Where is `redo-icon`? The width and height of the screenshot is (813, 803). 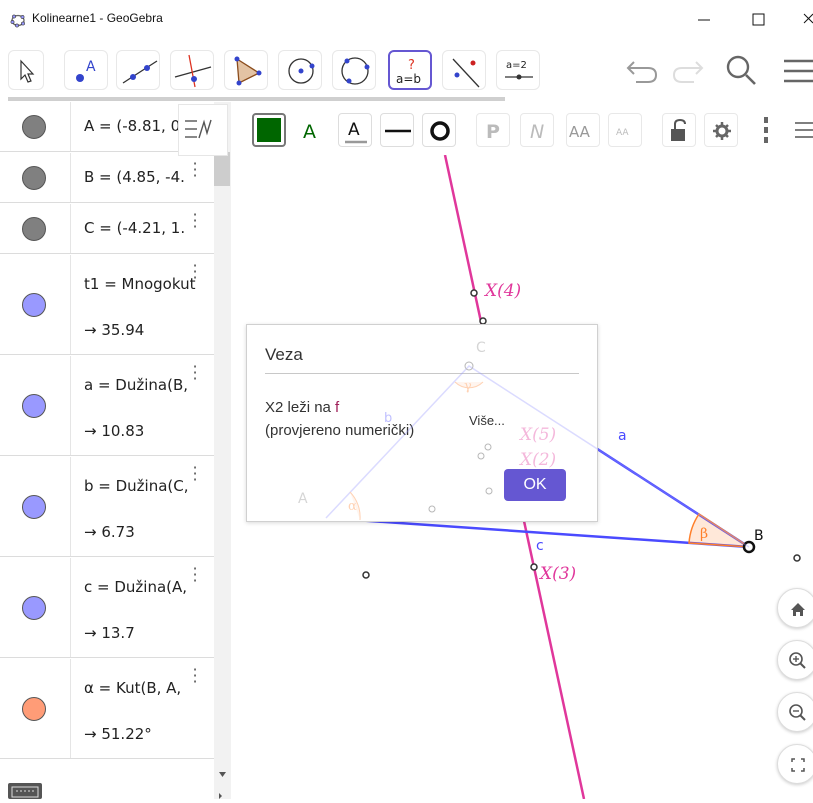
redo-icon is located at coordinates (688, 72).